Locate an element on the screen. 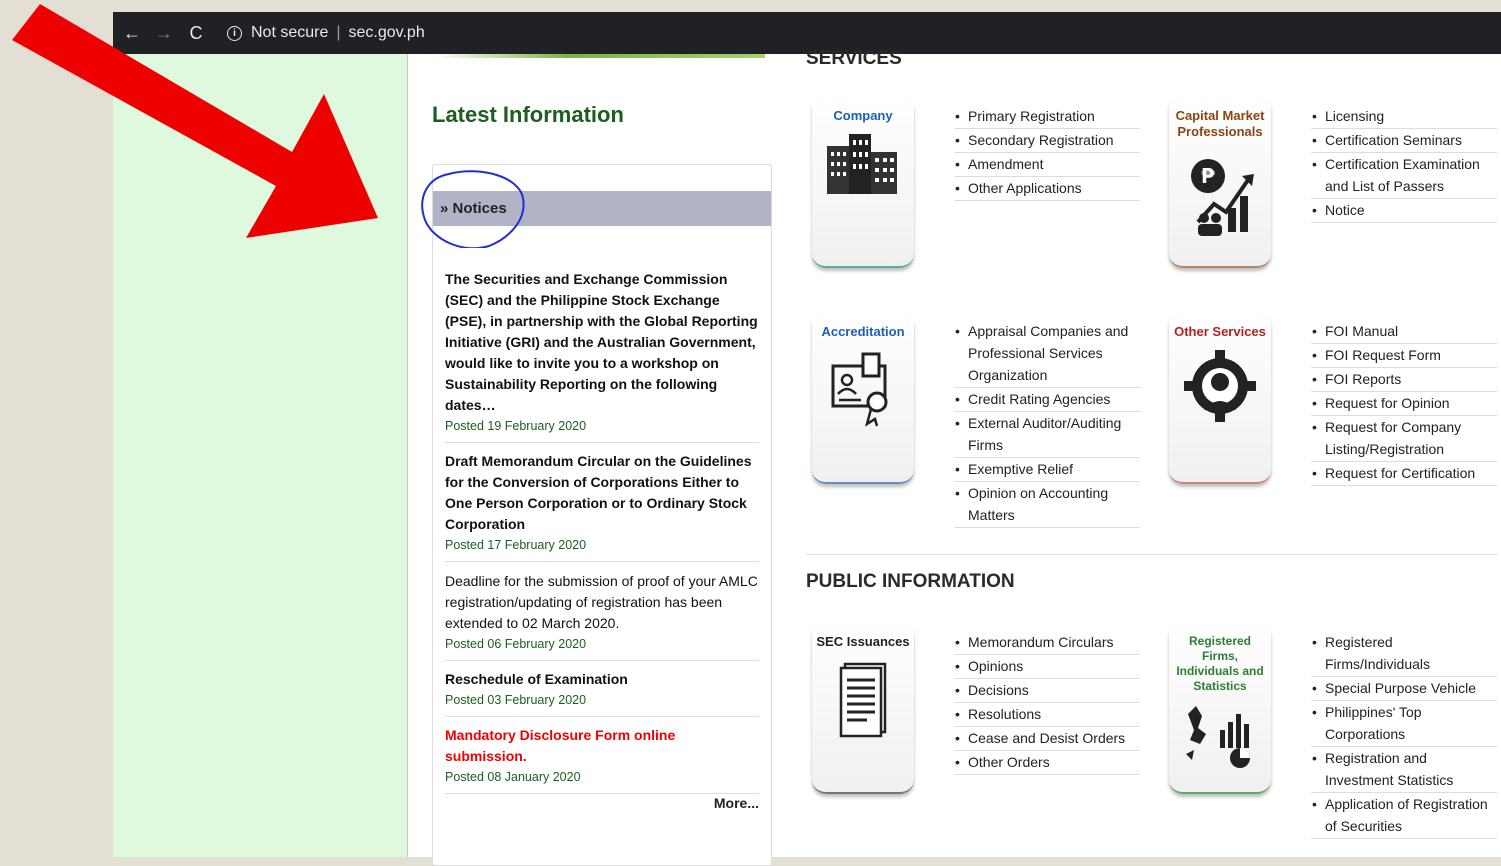 The image size is (1501, 866). link-secondary-registration: Secondary Registration is located at coordinates (1047, 141).